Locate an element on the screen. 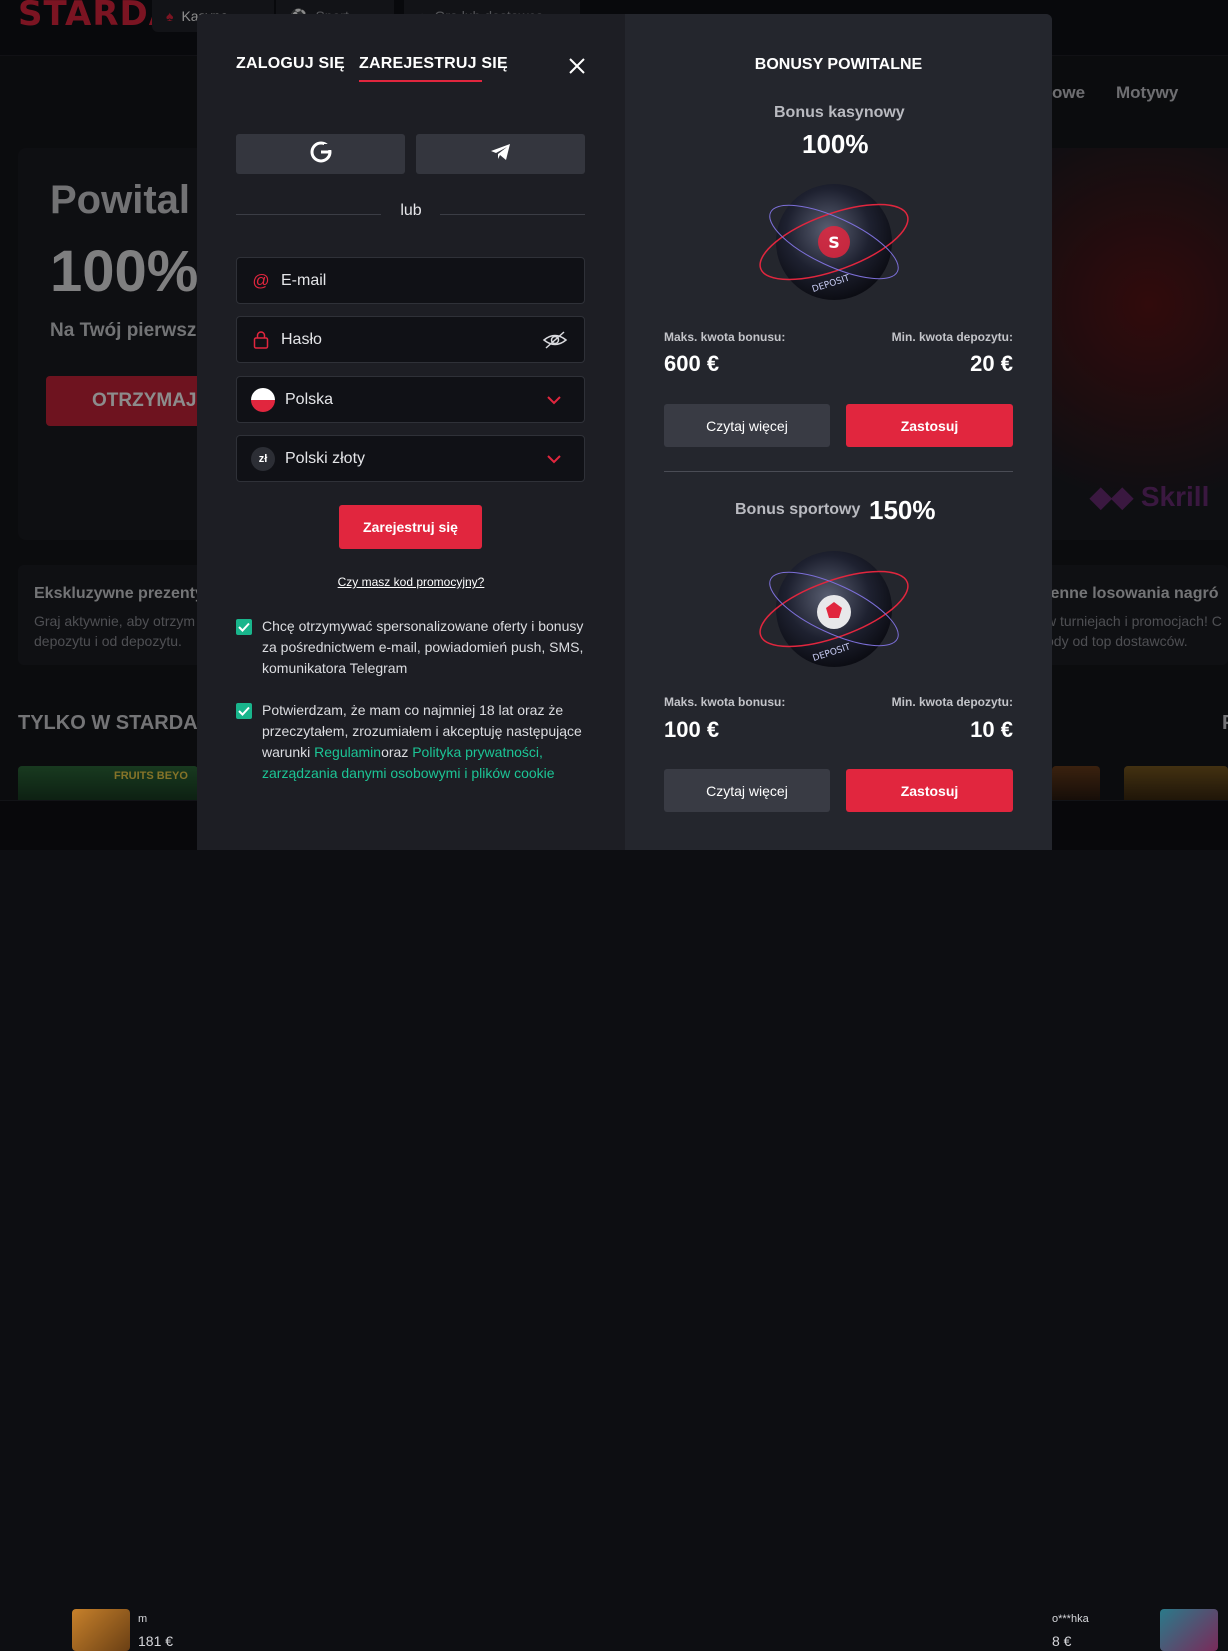 The image size is (1228, 1651). email-placeholder: E-mail is located at coordinates (304, 280).